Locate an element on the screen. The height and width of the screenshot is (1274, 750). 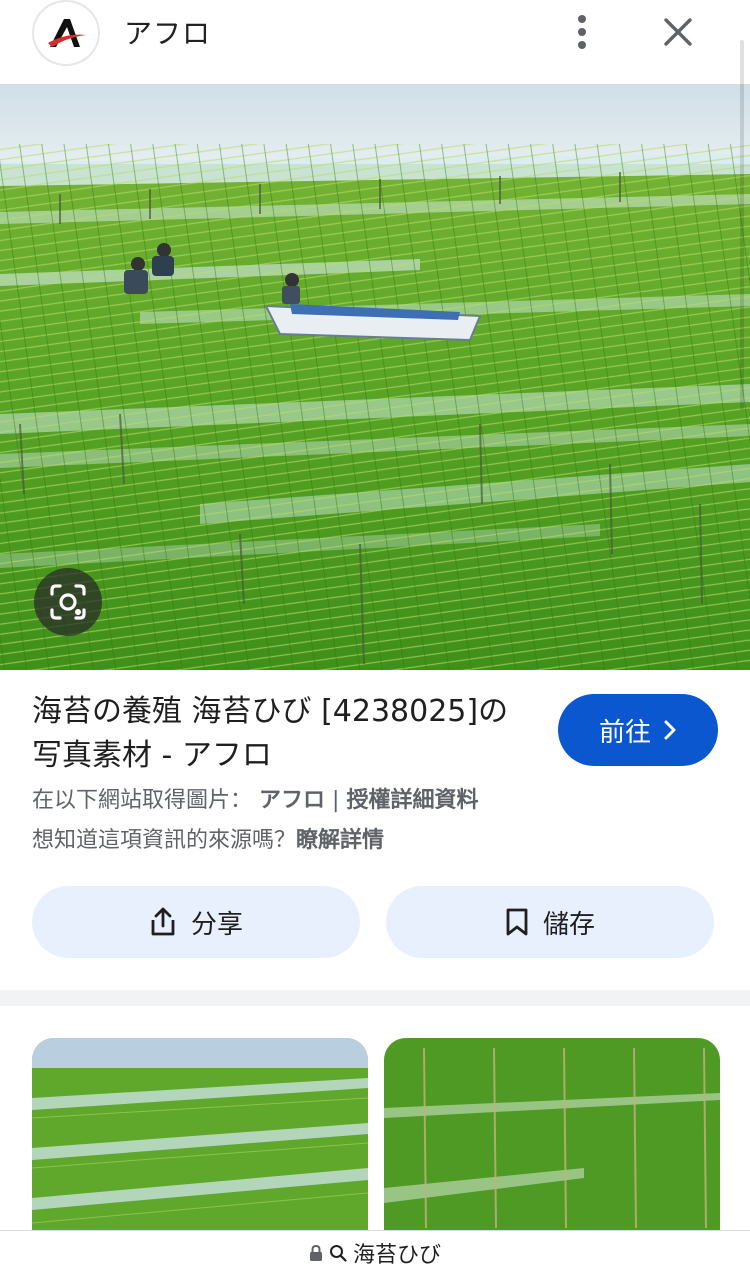
visit-button: 前往 is located at coordinates (638, 730).